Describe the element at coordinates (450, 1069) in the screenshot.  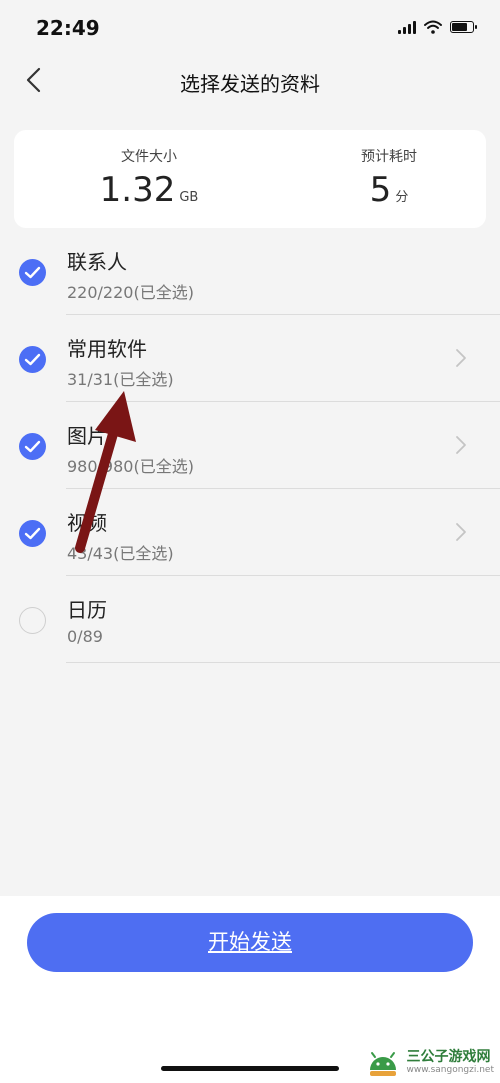
I see `watermark-url: www.sangongzi.net` at that location.